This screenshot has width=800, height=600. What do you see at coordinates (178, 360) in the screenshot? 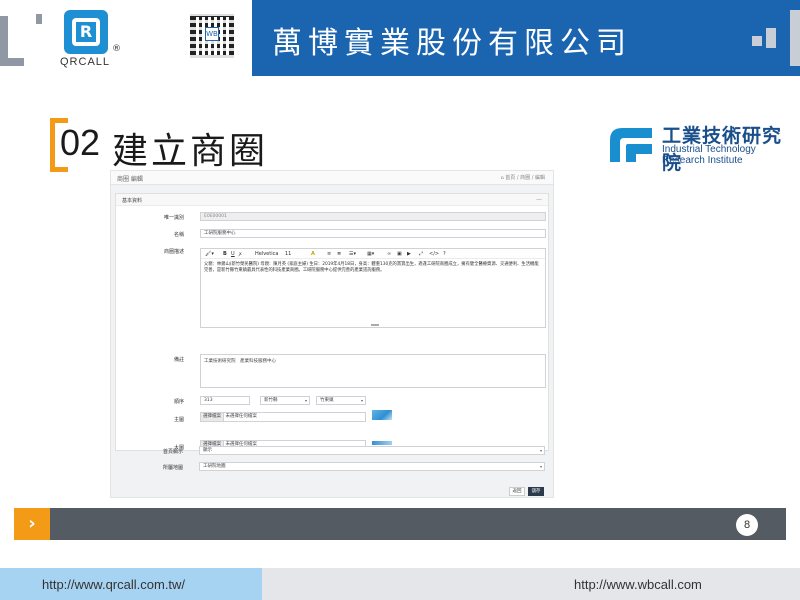
I see `note-label: 備註` at bounding box center [178, 360].